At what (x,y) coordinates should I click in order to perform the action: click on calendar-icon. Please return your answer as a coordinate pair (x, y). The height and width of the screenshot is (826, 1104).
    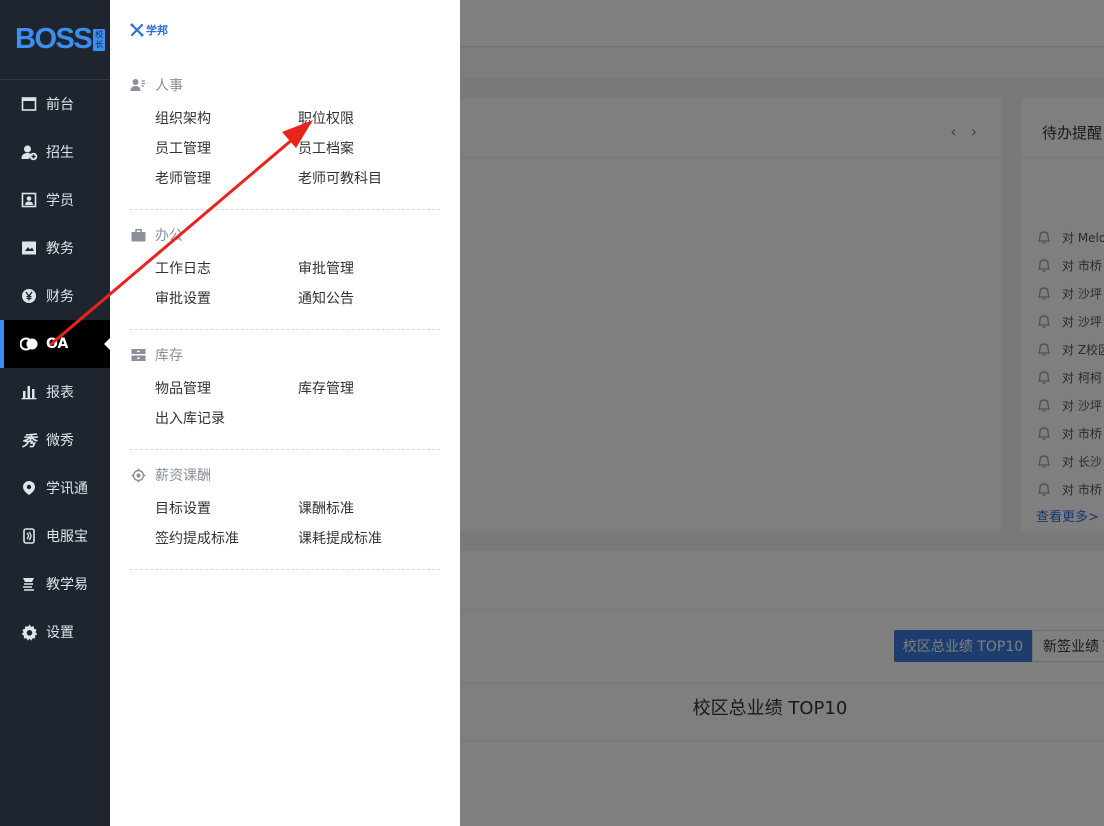
    Looking at the image, I should click on (29, 104).